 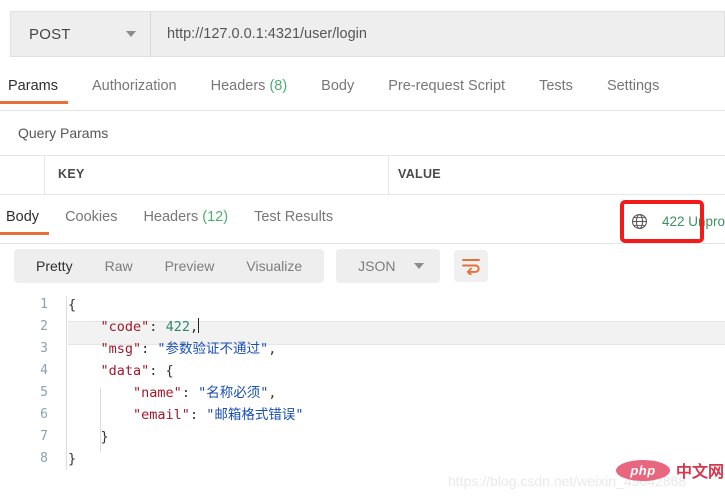 What do you see at coordinates (54, 266) in the screenshot?
I see `view-mode-pretty: Pretty` at bounding box center [54, 266].